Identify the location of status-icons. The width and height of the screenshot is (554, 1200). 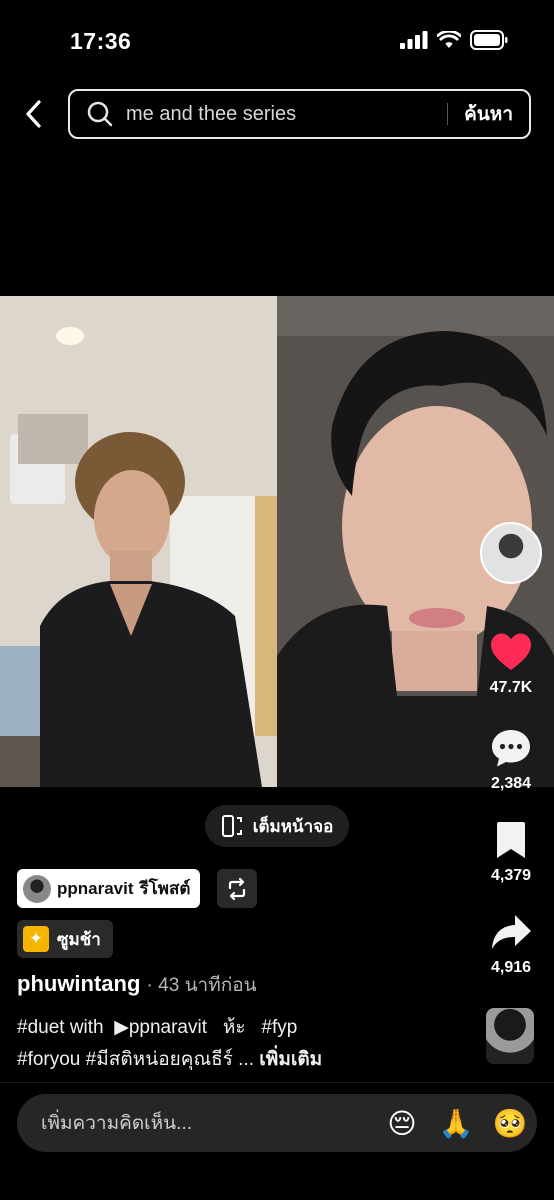
(454, 40).